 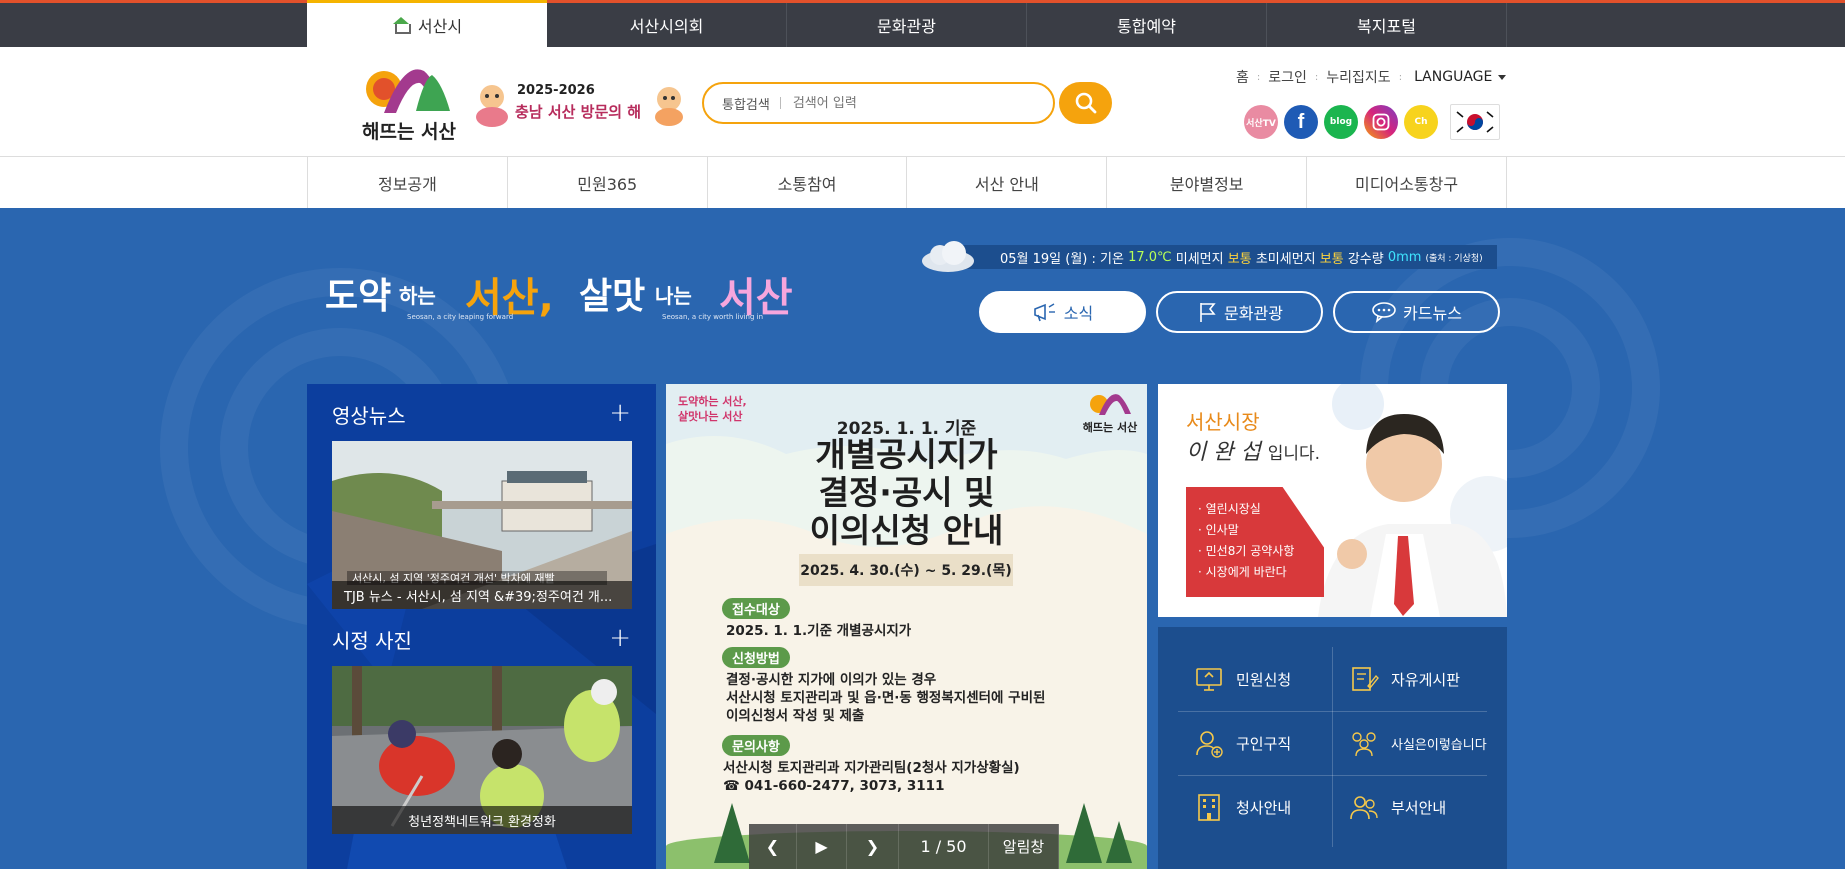 I want to click on search-button, so click(x=1085, y=103).